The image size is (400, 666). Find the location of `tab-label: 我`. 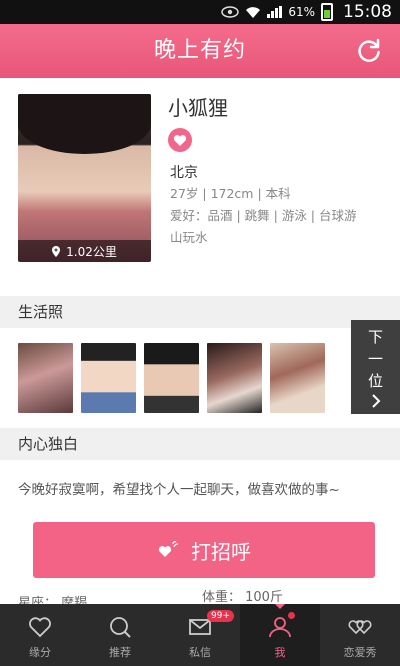

tab-label: 我 is located at coordinates (280, 652).